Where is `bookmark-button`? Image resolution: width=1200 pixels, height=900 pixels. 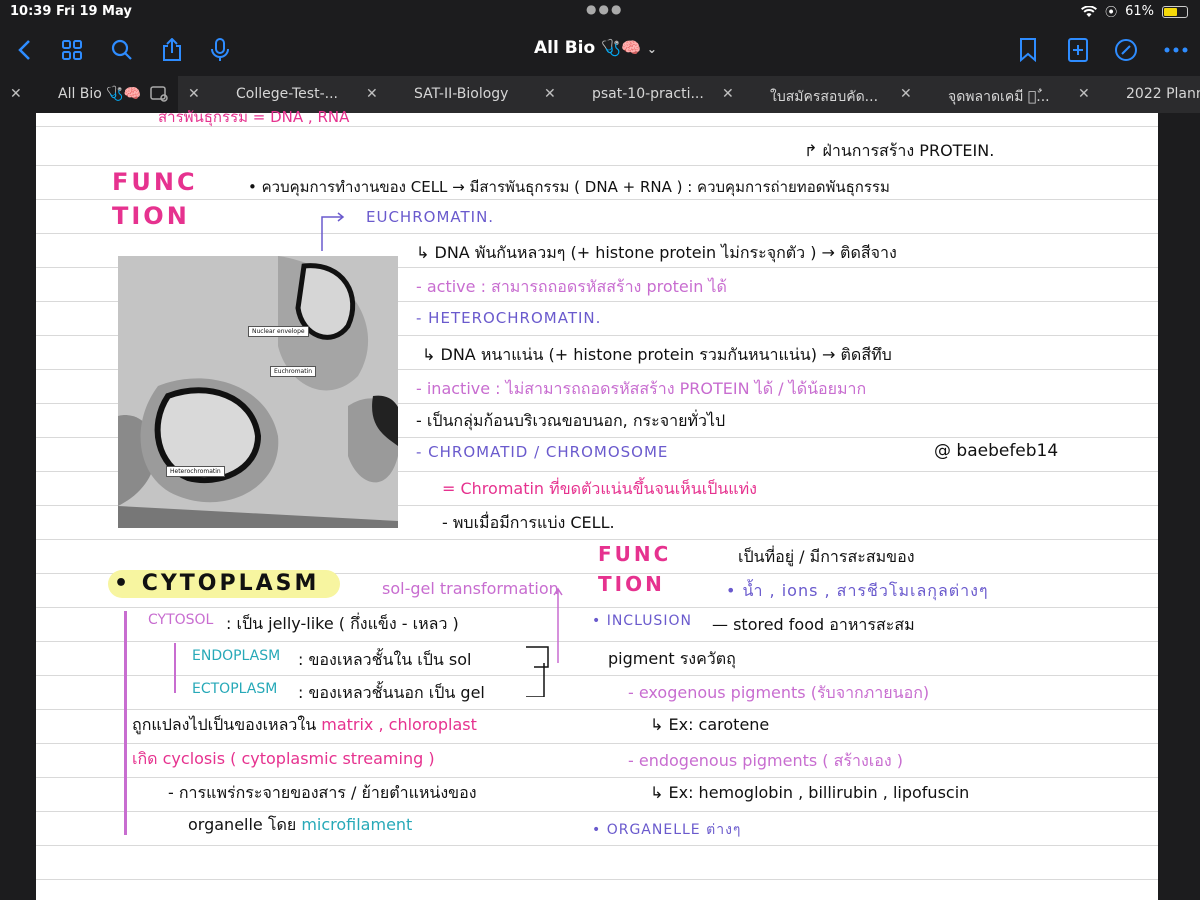 bookmark-button is located at coordinates (1028, 50).